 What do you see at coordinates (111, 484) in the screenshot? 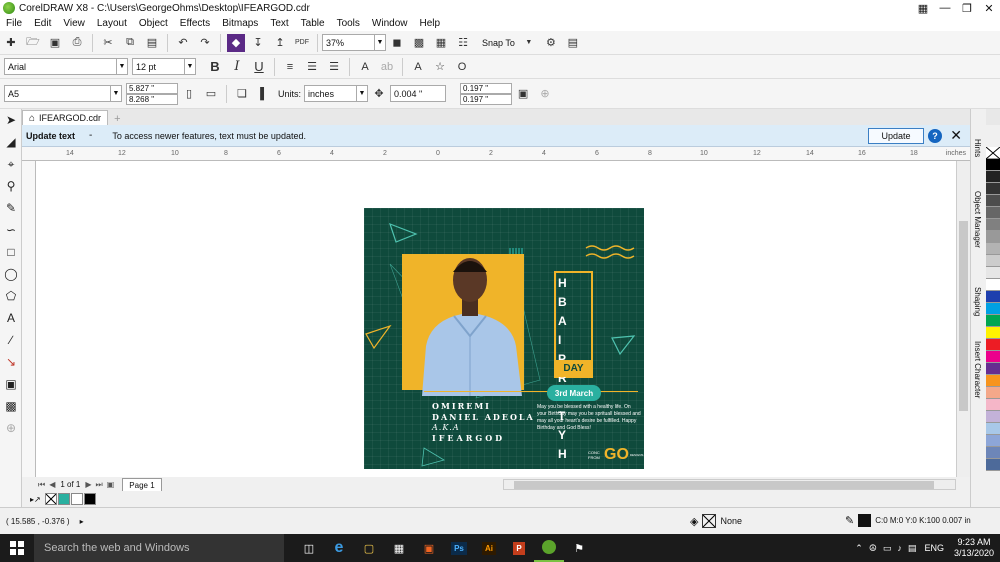
I see `add-page-icon: ▣` at bounding box center [111, 484].